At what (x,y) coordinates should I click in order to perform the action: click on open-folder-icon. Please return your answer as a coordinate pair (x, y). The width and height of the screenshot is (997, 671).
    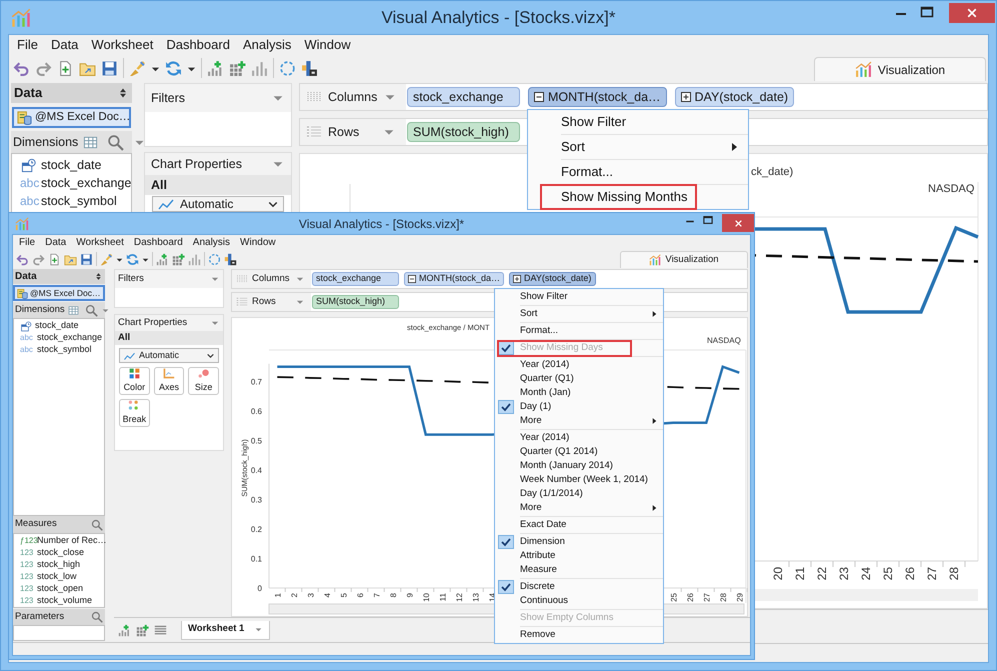
    Looking at the image, I should click on (70, 259).